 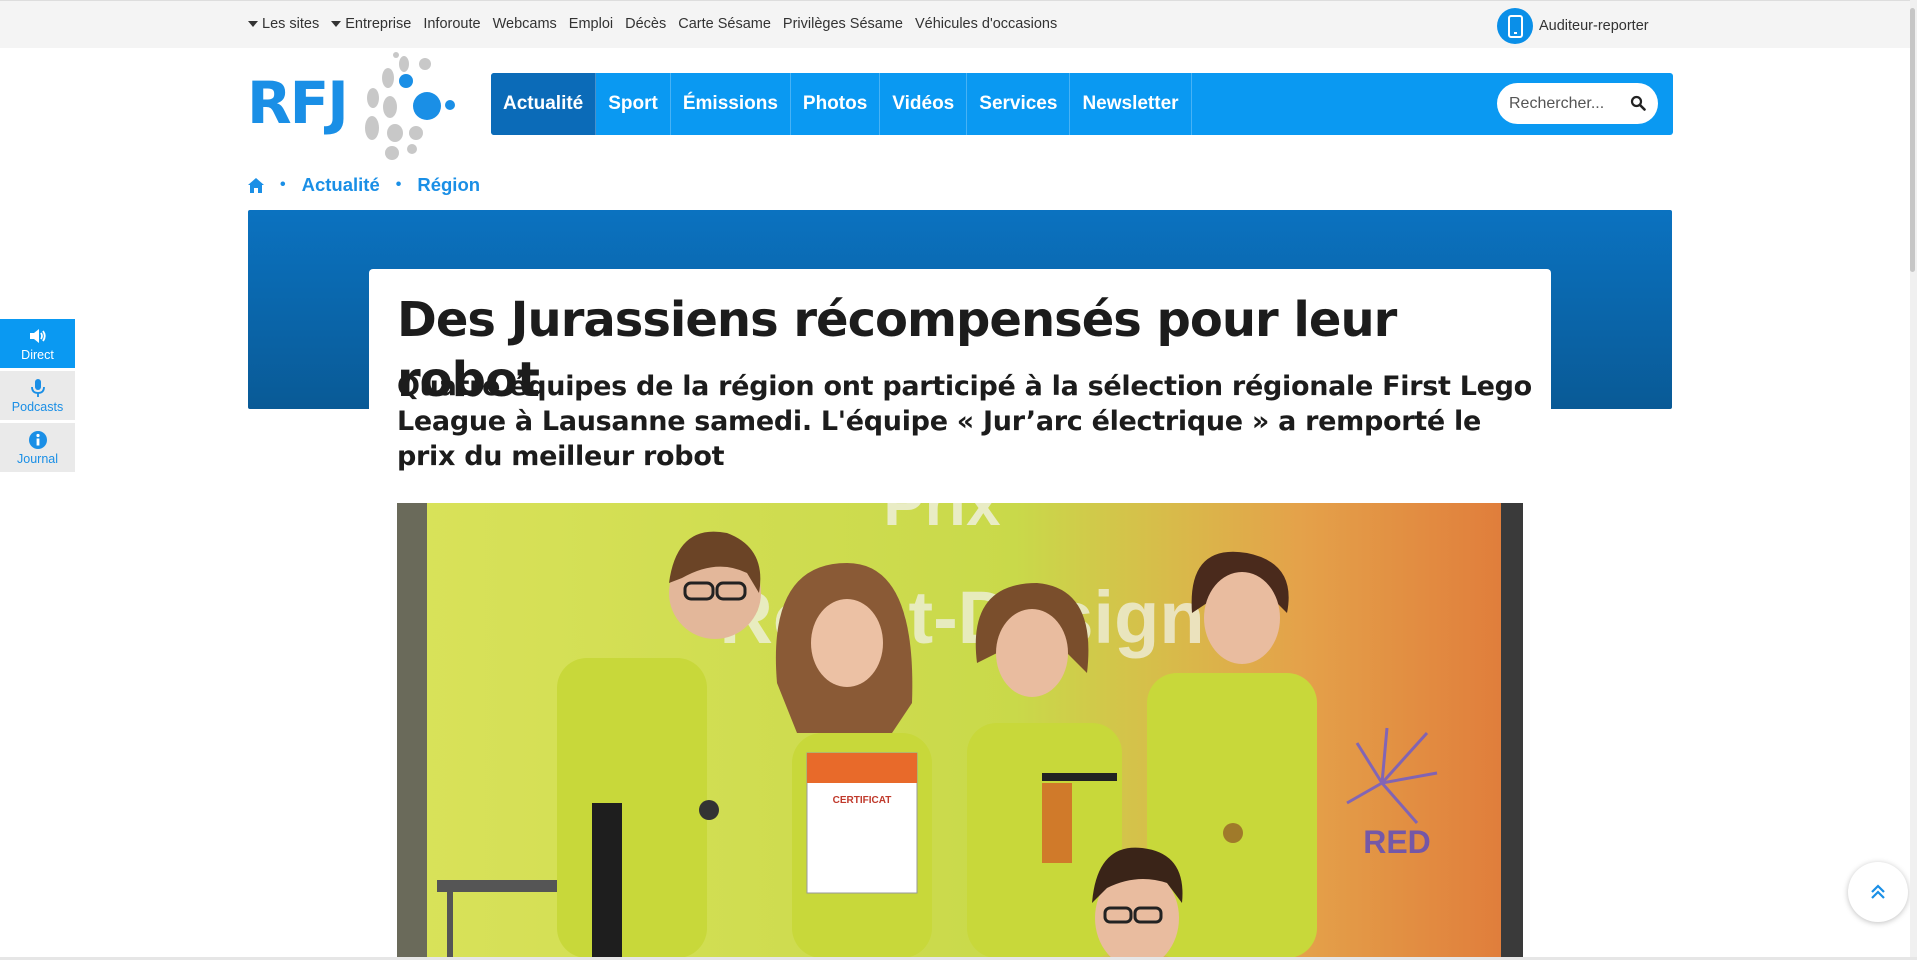 I want to click on home-icon, so click(x=256, y=185).